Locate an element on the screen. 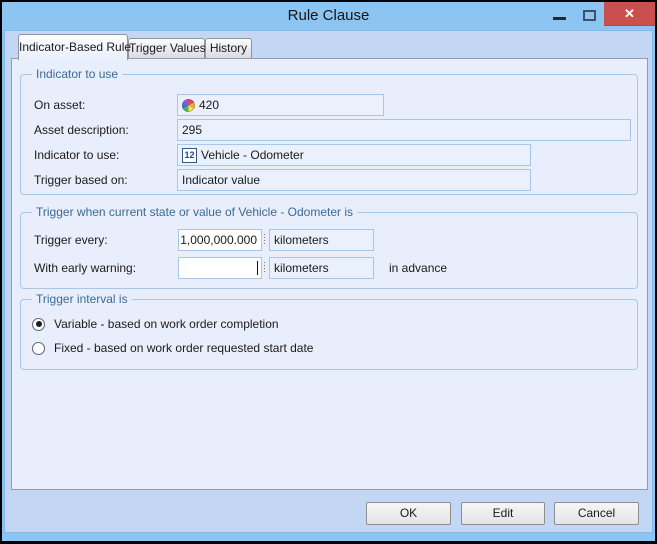 This screenshot has width=657, height=544. maximize-button is located at coordinates (590, 15).